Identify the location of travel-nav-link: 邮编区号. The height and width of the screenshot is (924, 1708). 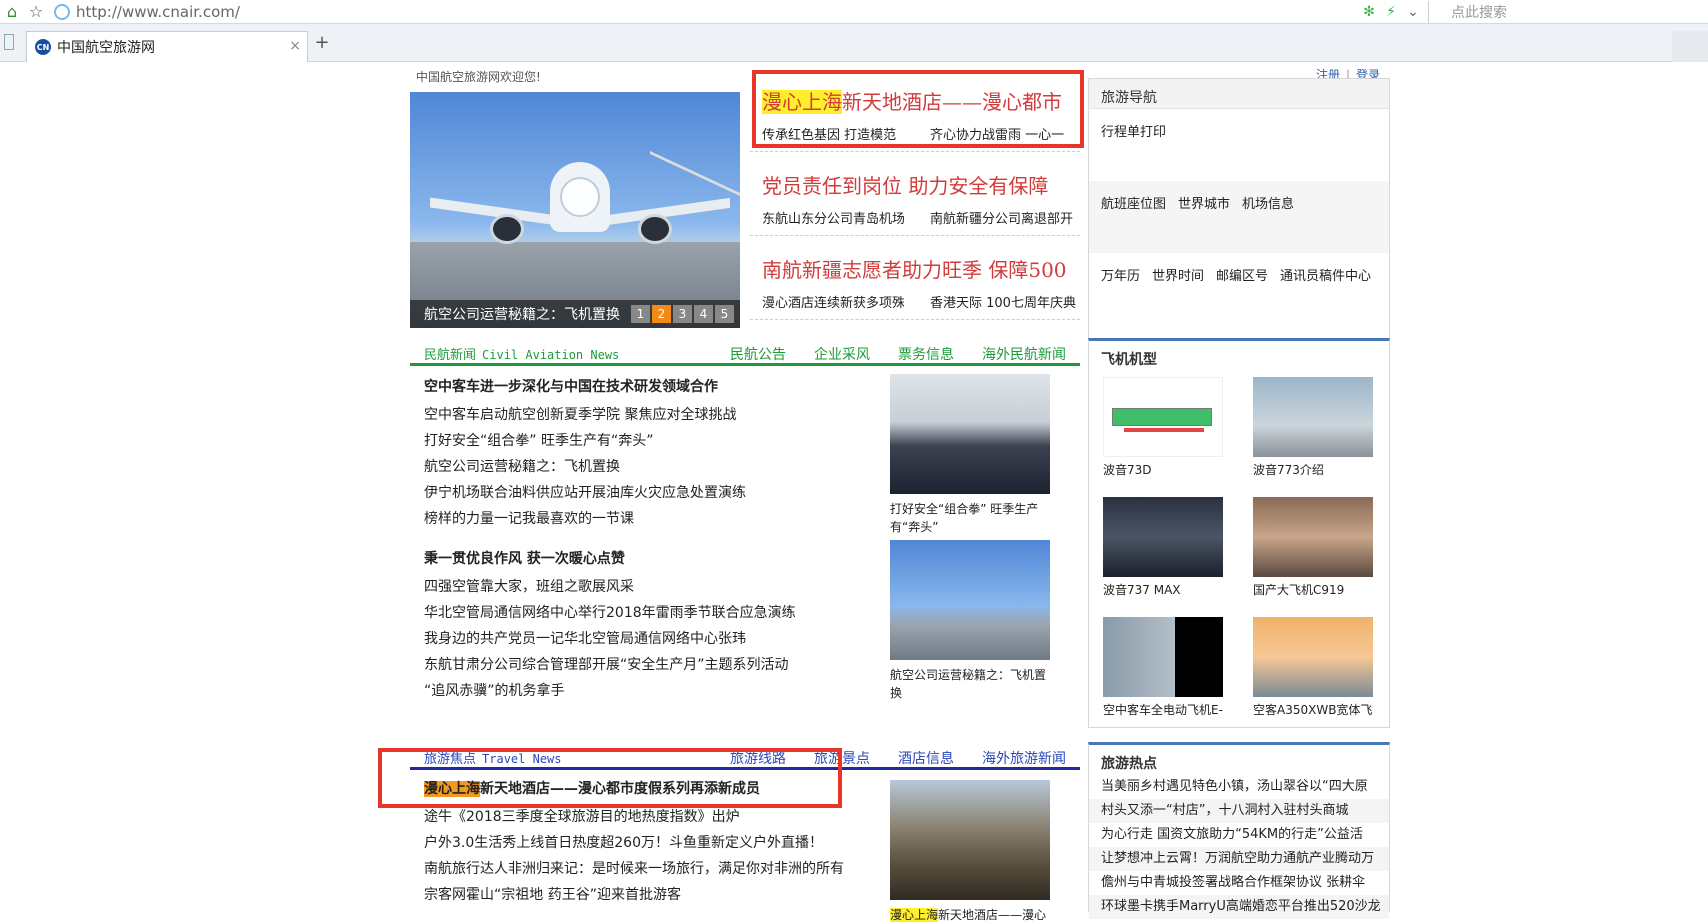
(1242, 295).